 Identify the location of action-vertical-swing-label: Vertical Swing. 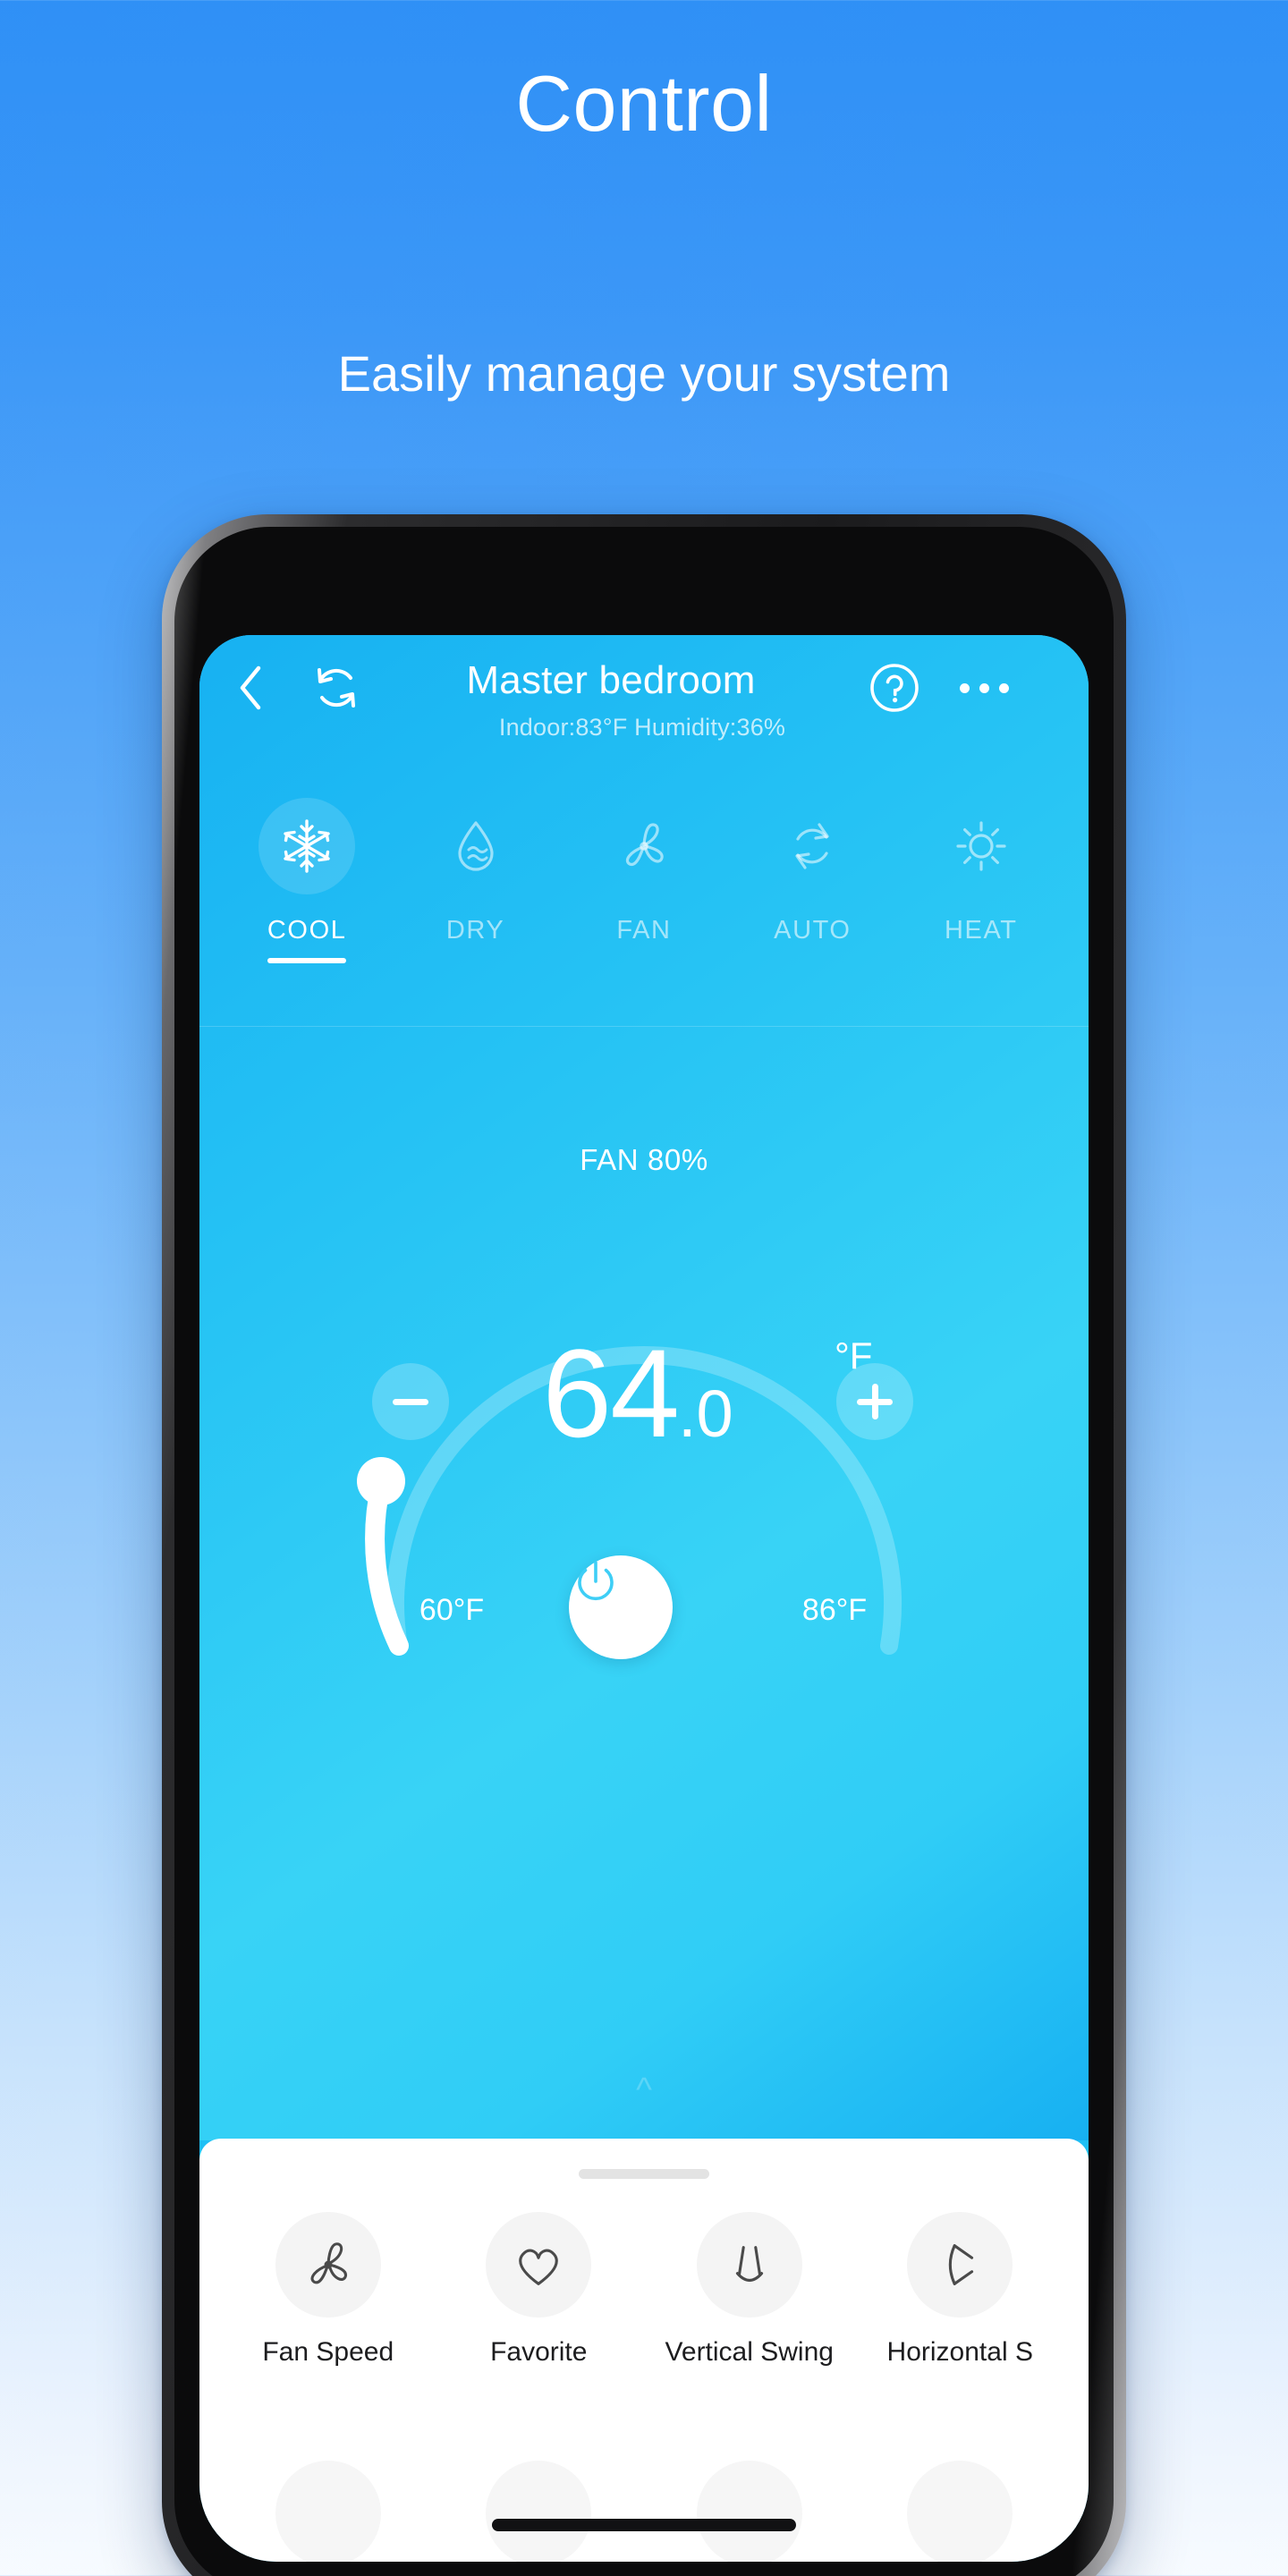
(749, 2352).